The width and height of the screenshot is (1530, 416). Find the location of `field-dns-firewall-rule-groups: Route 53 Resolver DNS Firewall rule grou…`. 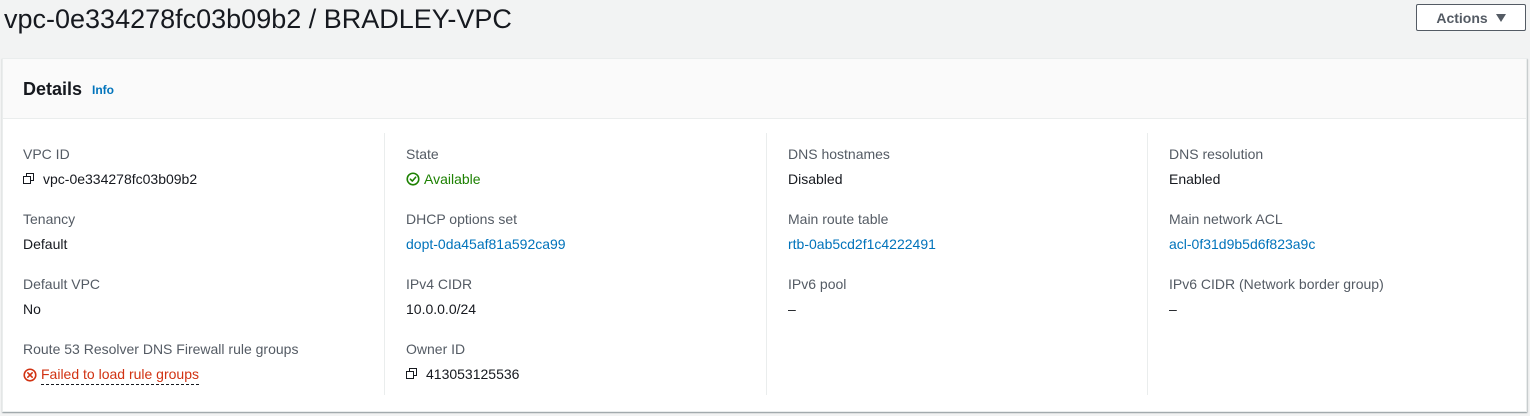

field-dns-firewall-rule-groups: Route 53 Resolver DNS Firewall rule grou… is located at coordinates (160, 362).